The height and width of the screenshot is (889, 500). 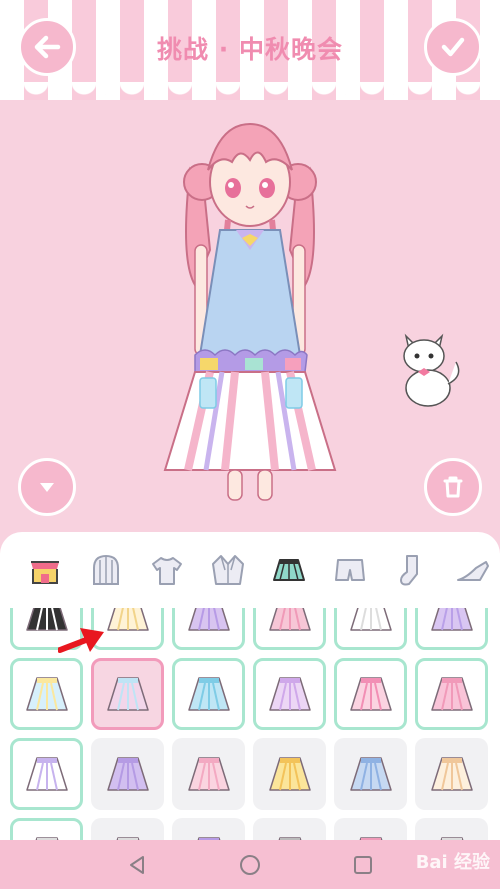 I want to click on tab-shoes, so click(x=470, y=570).